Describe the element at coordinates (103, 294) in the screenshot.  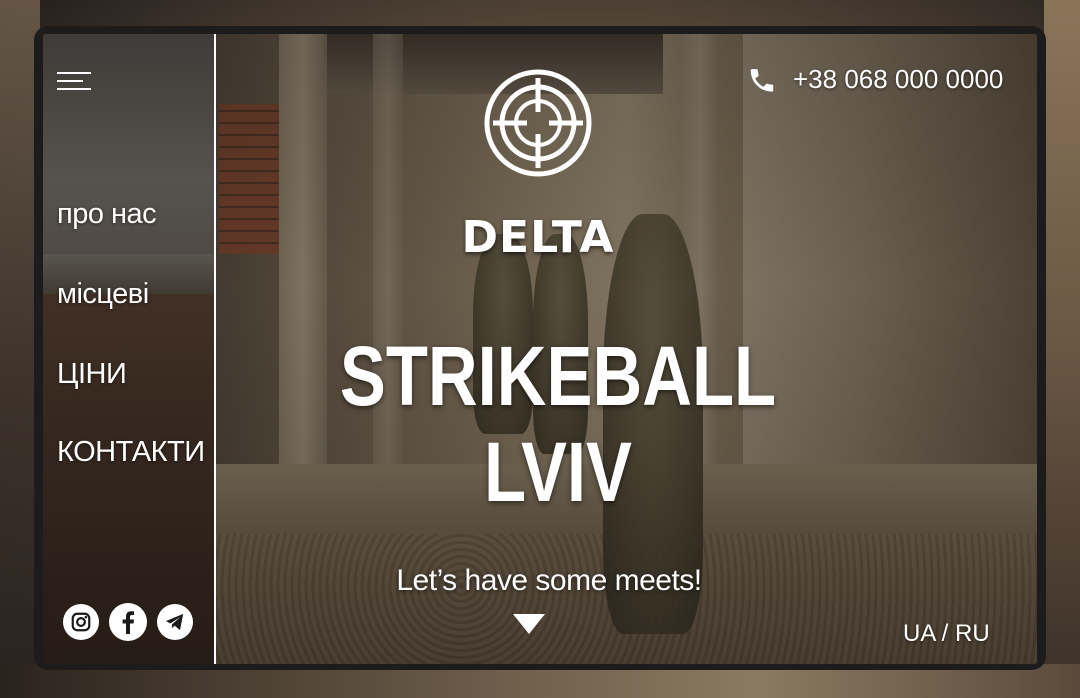
I see `nav-item-locations: місцеві` at that location.